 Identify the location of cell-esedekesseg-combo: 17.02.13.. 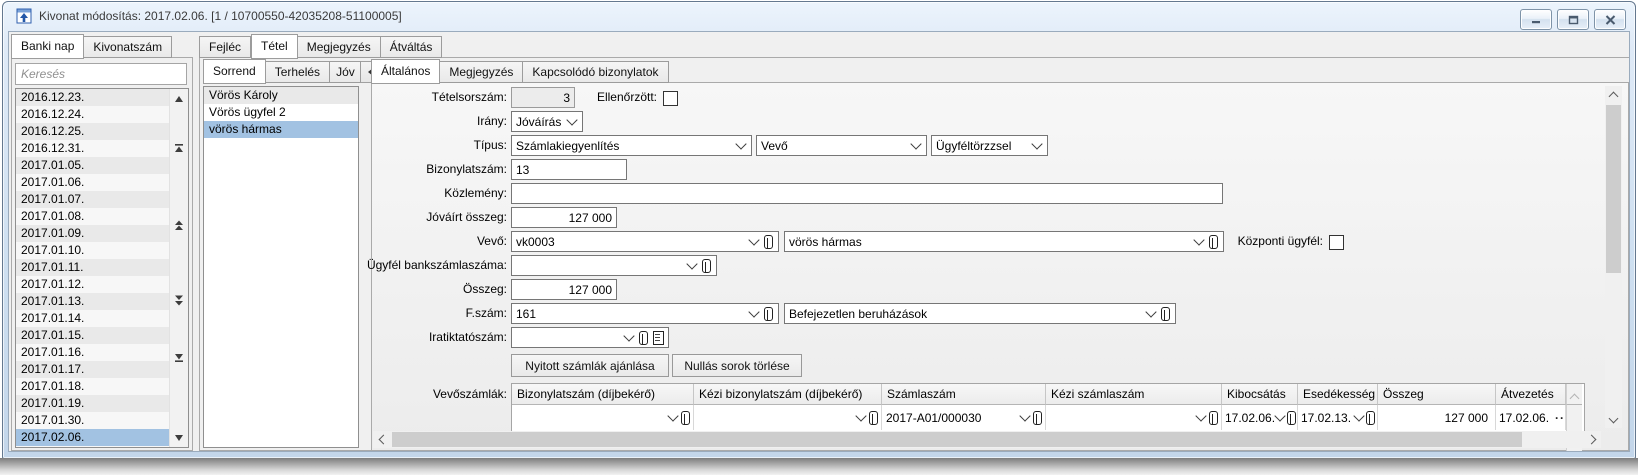
(1338, 417).